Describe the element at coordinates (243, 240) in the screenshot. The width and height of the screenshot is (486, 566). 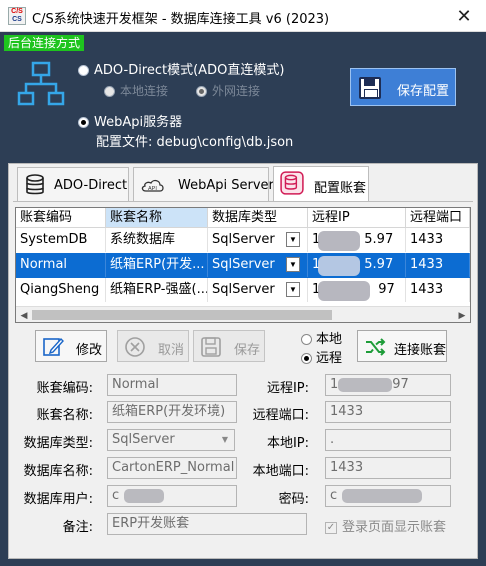
I see `table-row: SystemDB 系统数据库 SqlServer ▼ 1 5.97 1433` at that location.